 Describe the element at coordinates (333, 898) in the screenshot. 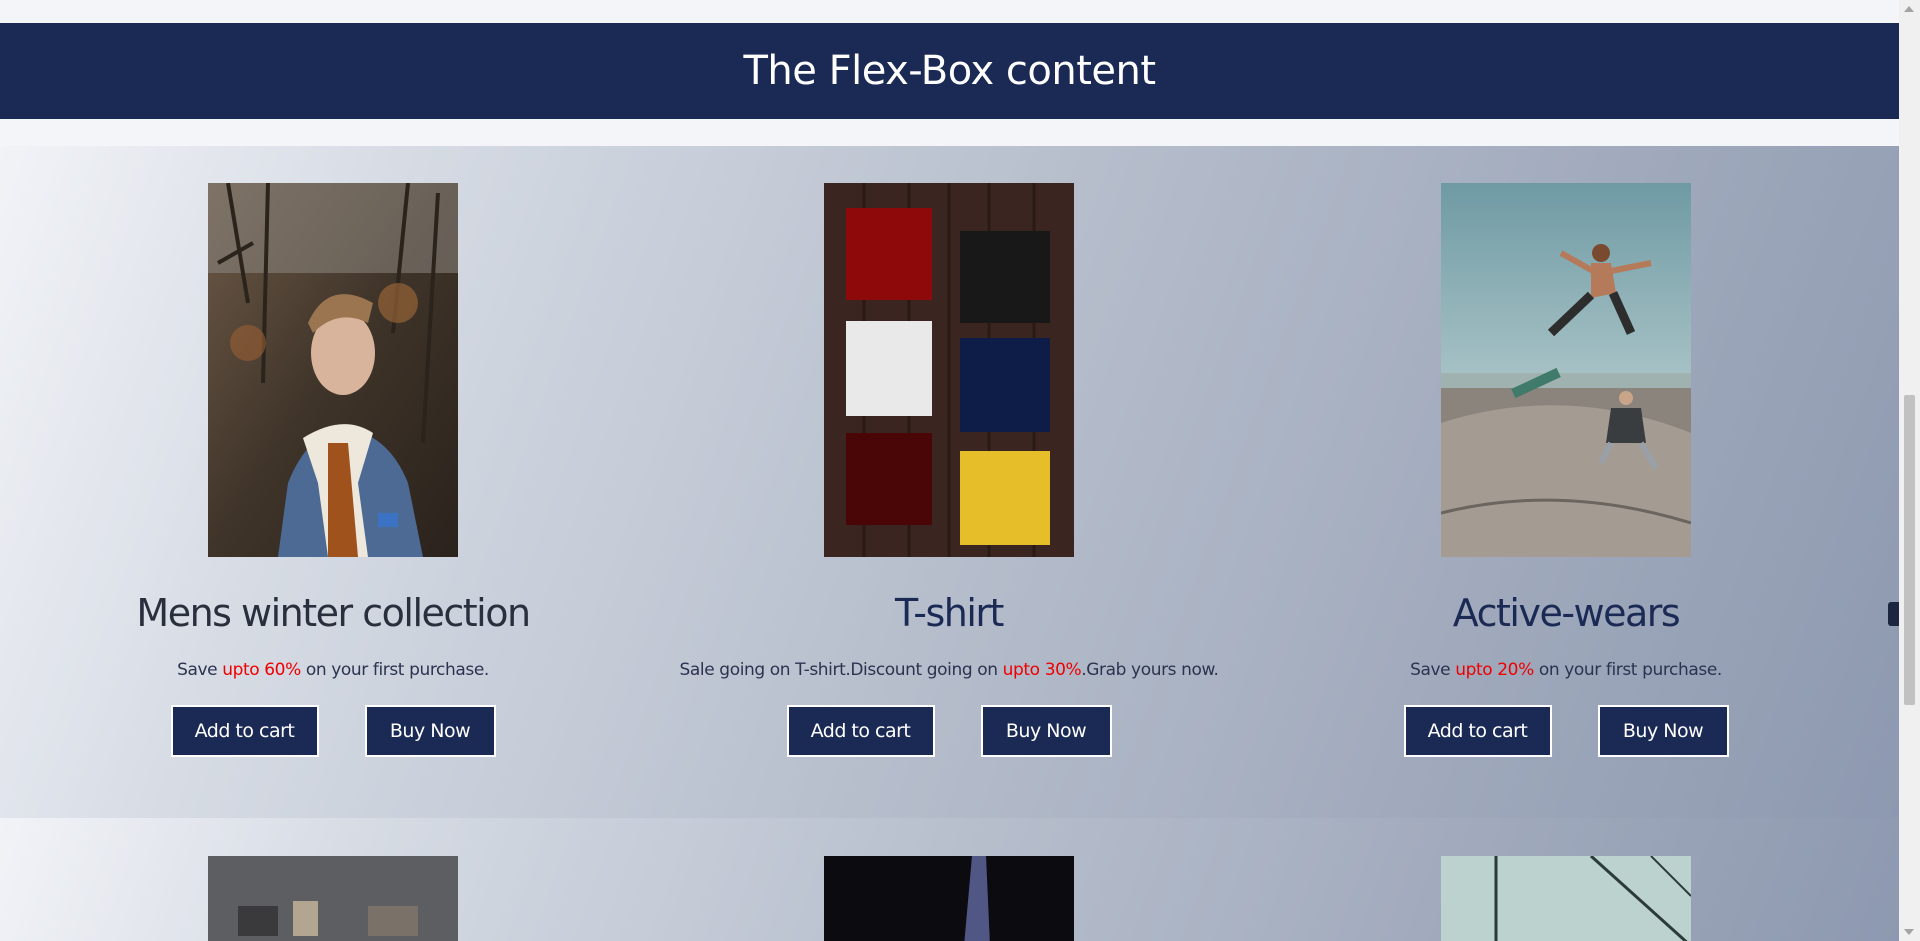

I see `accessories-photo` at that location.